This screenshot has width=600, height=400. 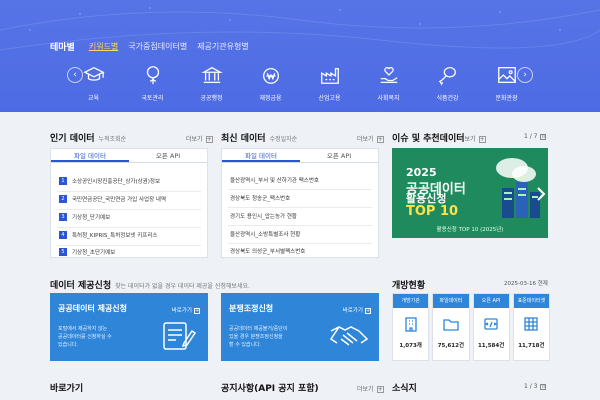 I want to click on list-item: 울산광역시_부서 및 산하기관 팩스번호, so click(x=274, y=180).